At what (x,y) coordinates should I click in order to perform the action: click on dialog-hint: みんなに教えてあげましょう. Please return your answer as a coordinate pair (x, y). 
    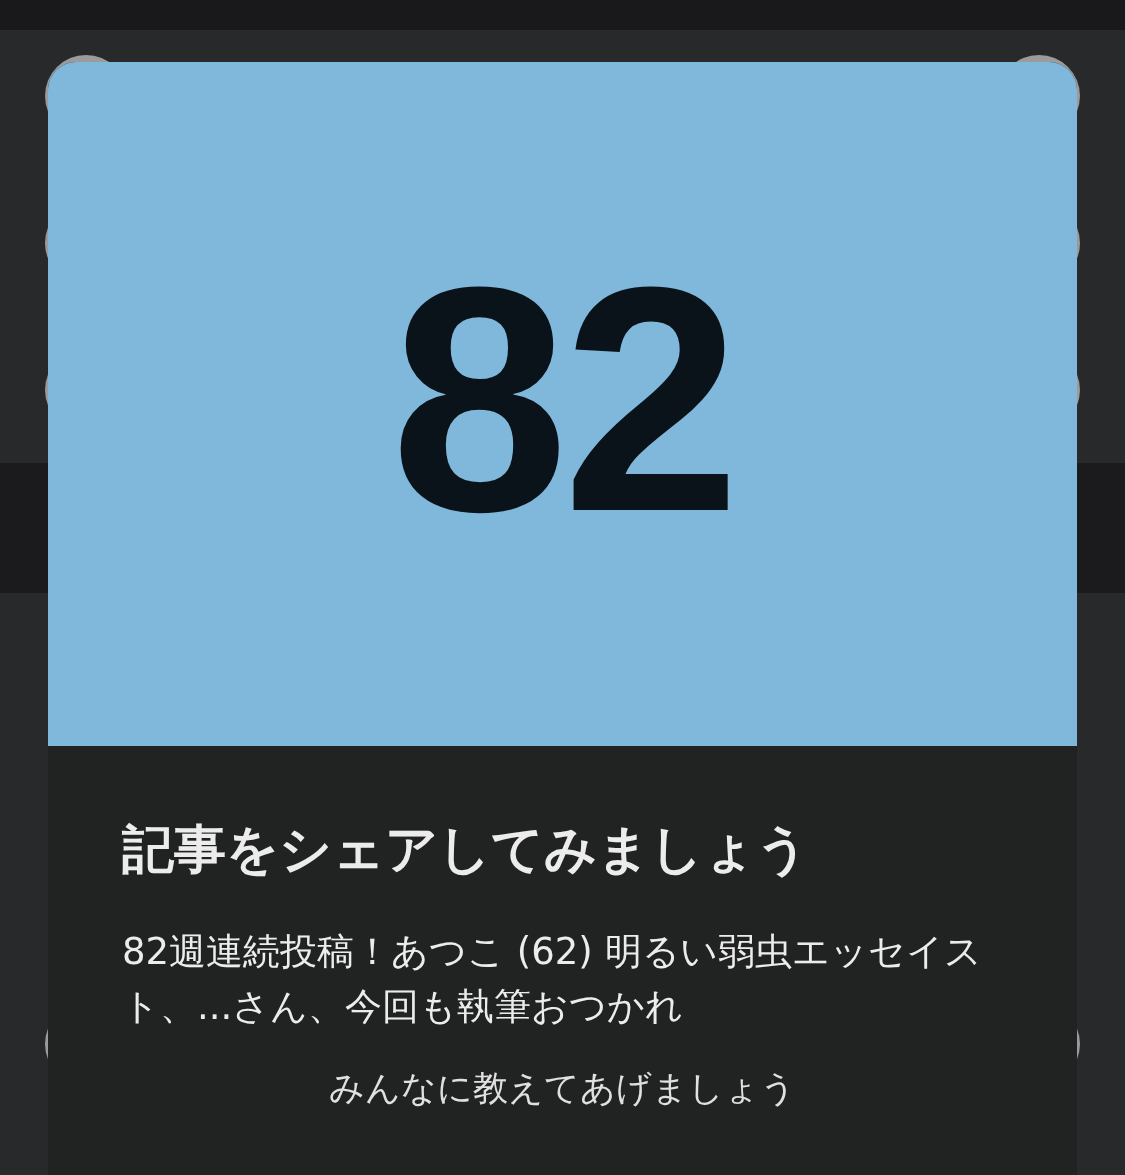
    Looking at the image, I should click on (562, 1088).